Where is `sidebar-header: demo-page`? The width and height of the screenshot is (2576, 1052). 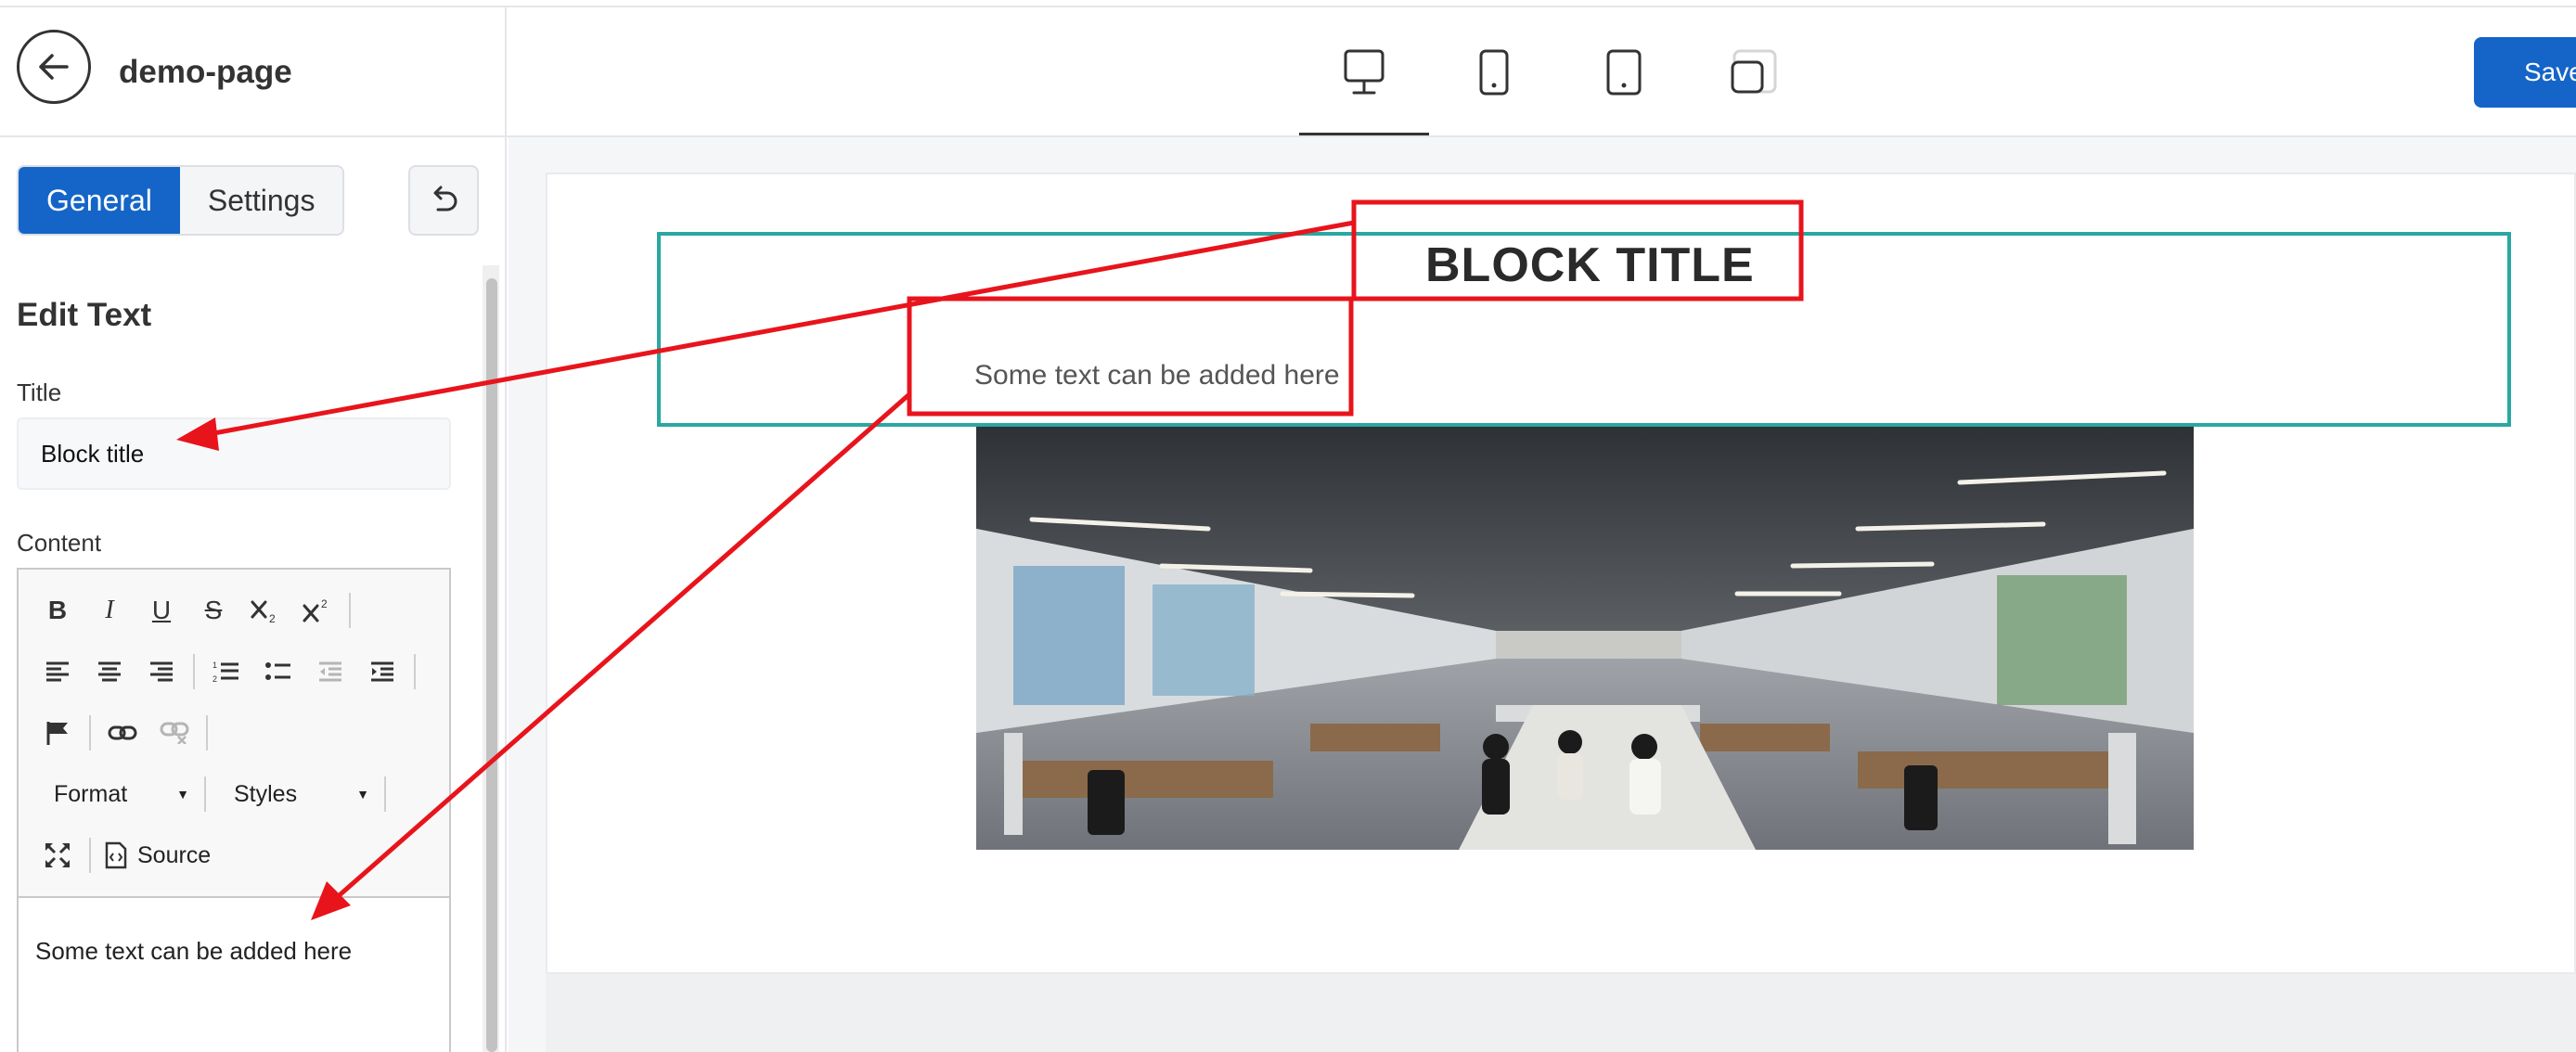 sidebar-header: demo-page is located at coordinates (252, 72).